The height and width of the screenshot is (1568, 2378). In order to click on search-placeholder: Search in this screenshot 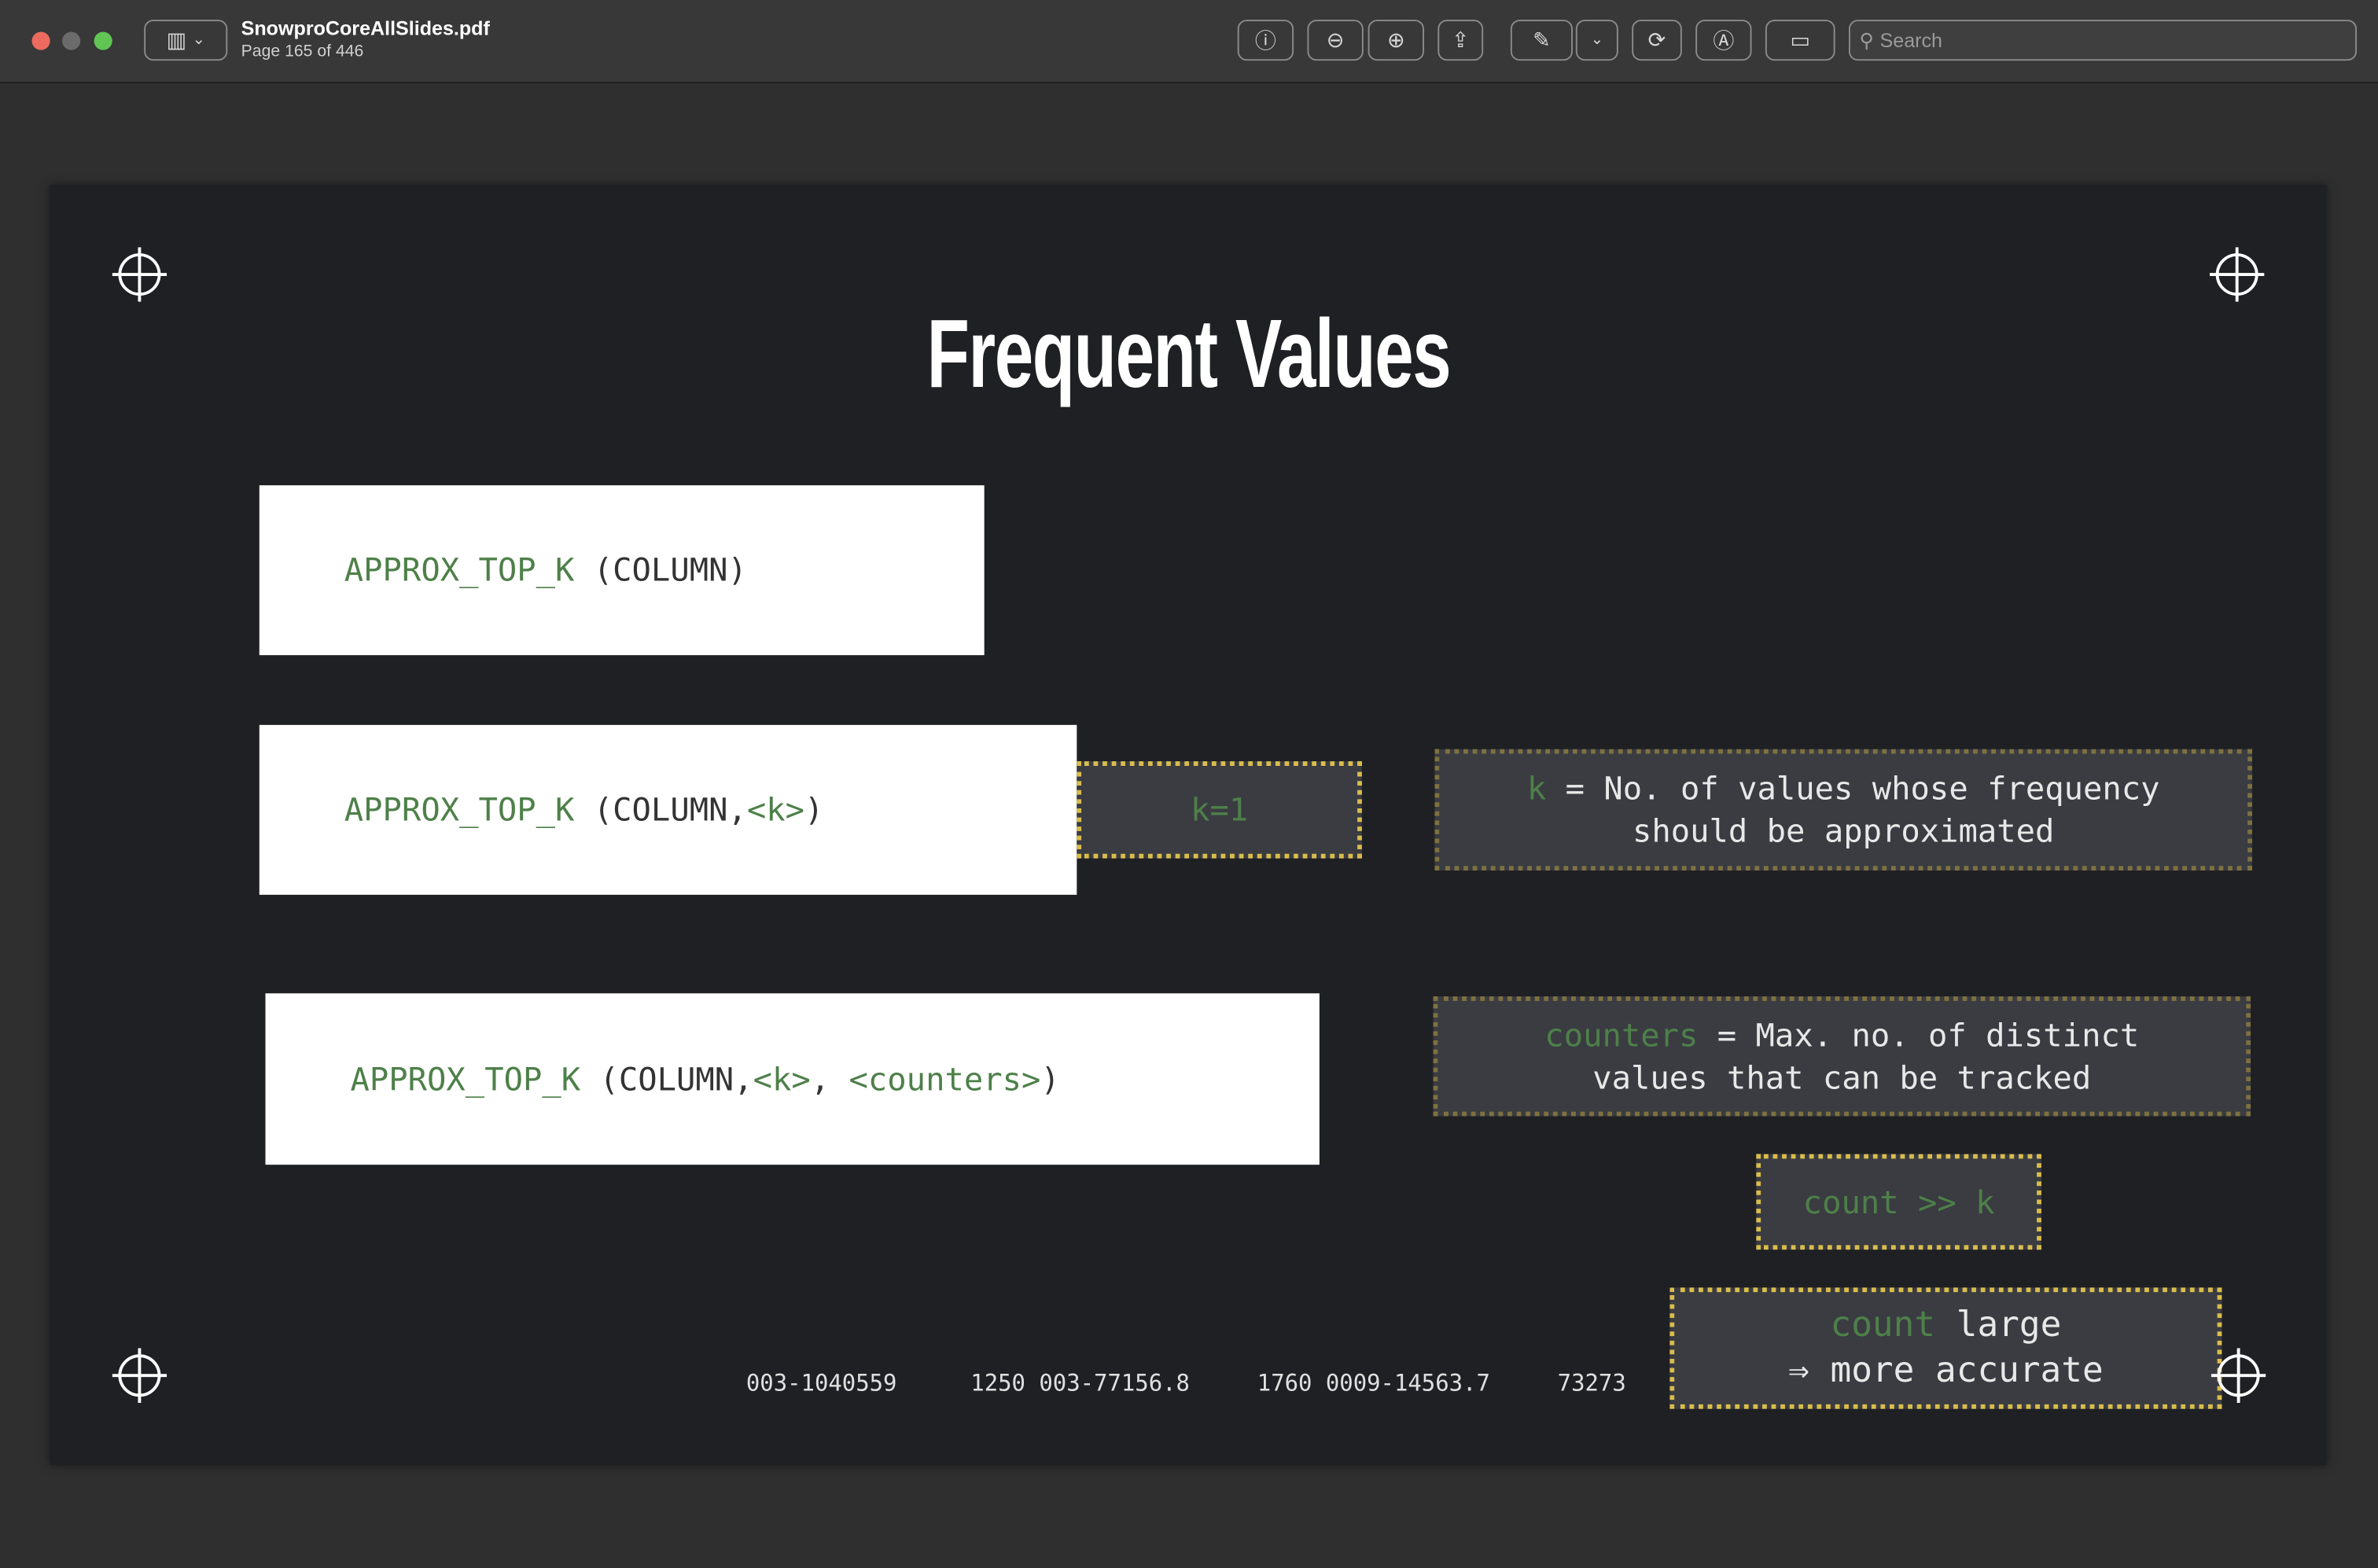, I will do `click(1911, 40)`.